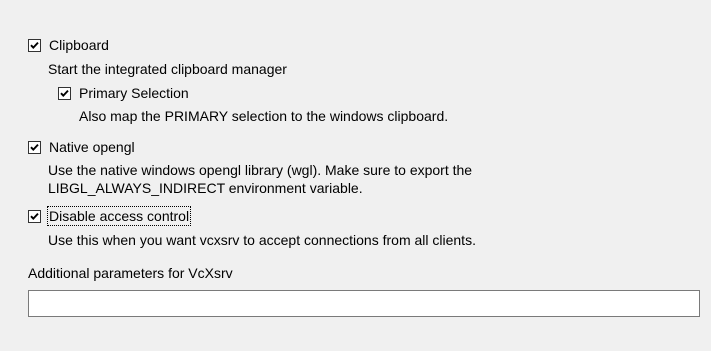 This screenshot has width=711, height=351. I want to click on additional-params-input, so click(364, 303).